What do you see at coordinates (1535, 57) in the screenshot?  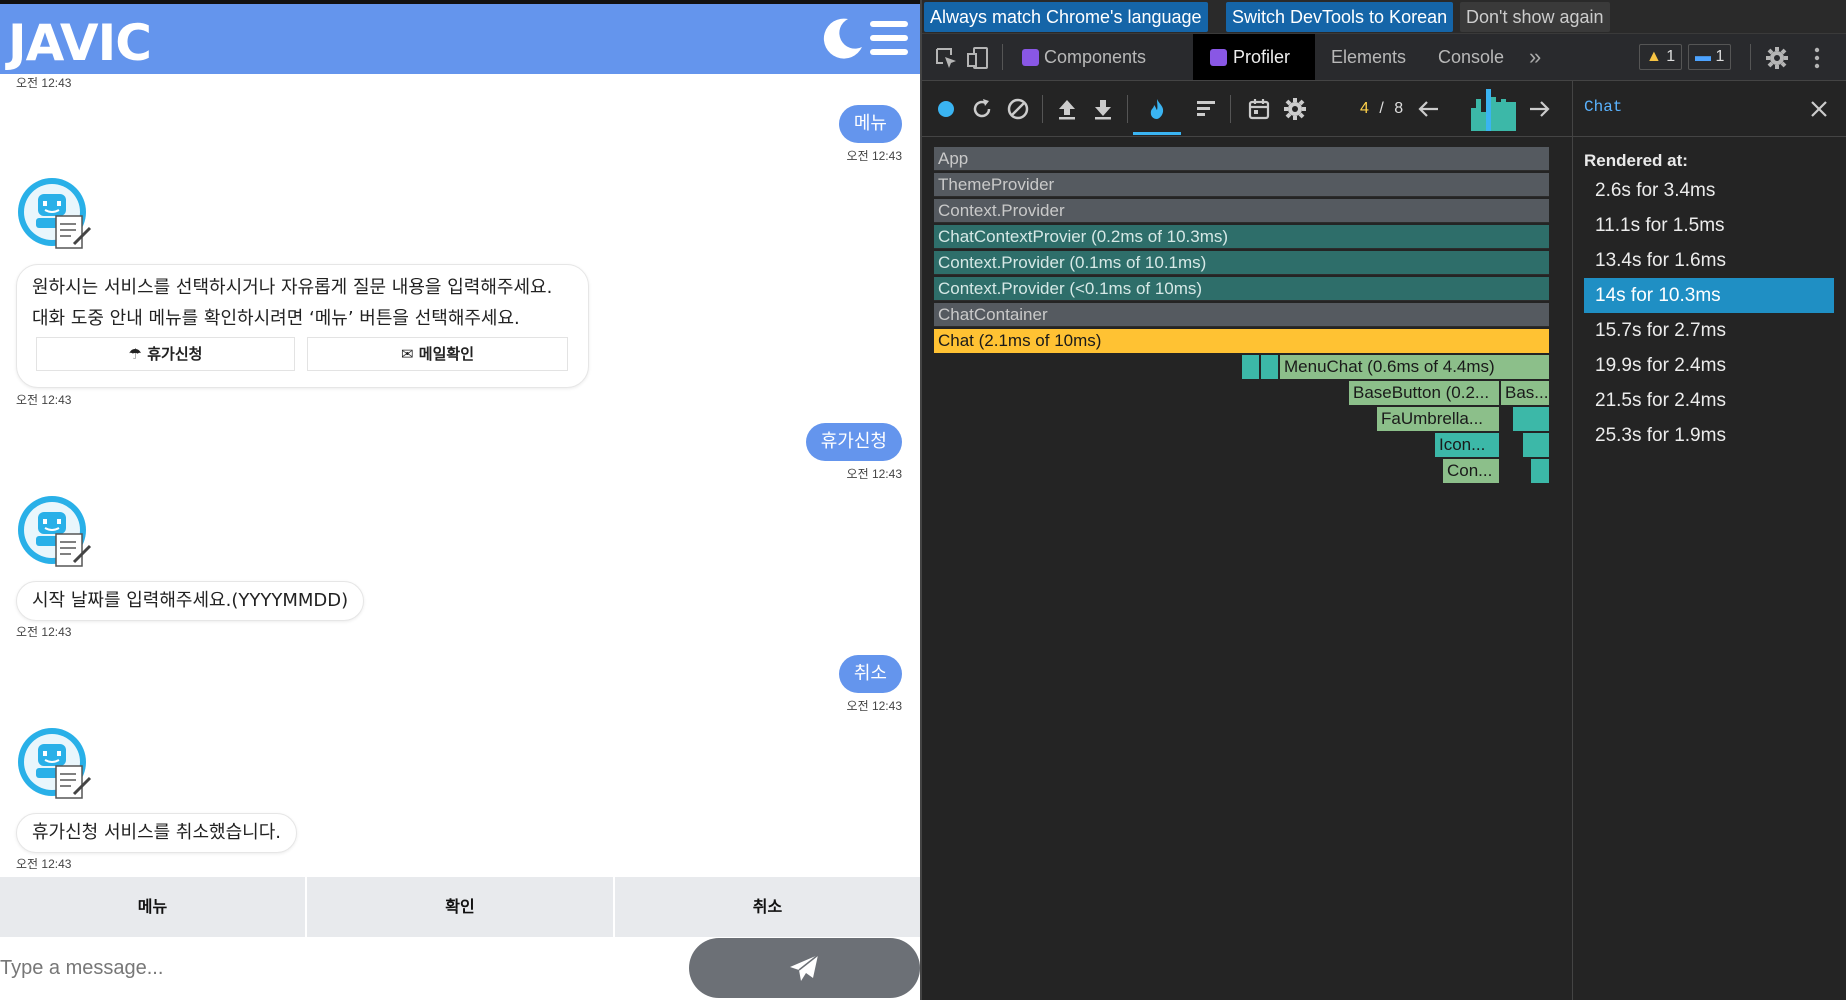 I see `more-tabs-icon: »` at bounding box center [1535, 57].